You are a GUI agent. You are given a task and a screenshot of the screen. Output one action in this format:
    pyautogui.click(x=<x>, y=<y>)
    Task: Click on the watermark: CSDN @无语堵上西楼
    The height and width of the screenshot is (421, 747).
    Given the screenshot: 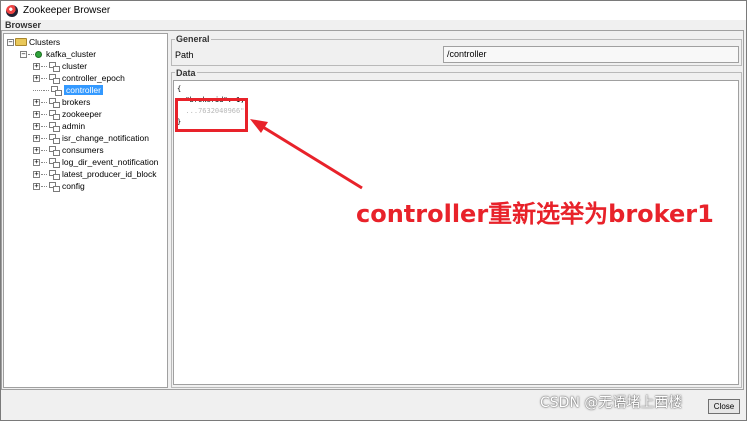 What is the action you would take?
    pyautogui.click(x=611, y=403)
    